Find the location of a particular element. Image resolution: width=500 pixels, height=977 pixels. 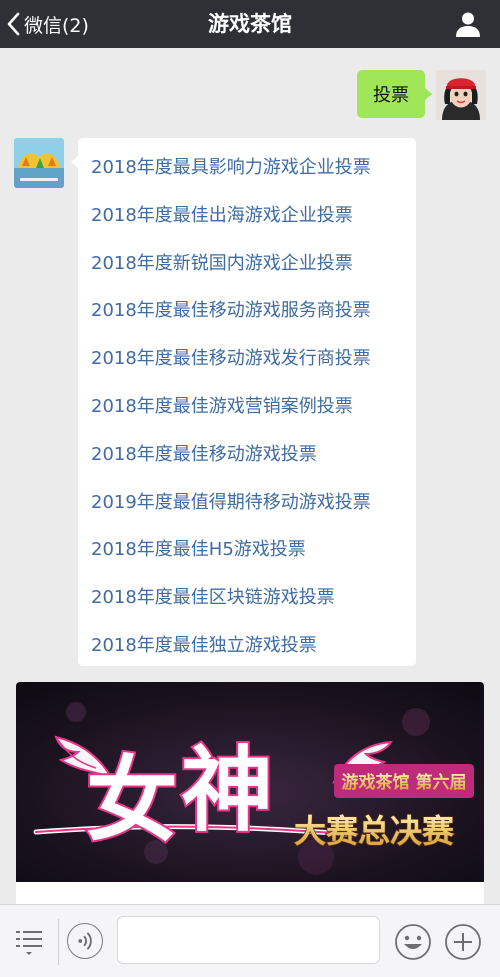

emoji-icon is located at coordinates (413, 942).